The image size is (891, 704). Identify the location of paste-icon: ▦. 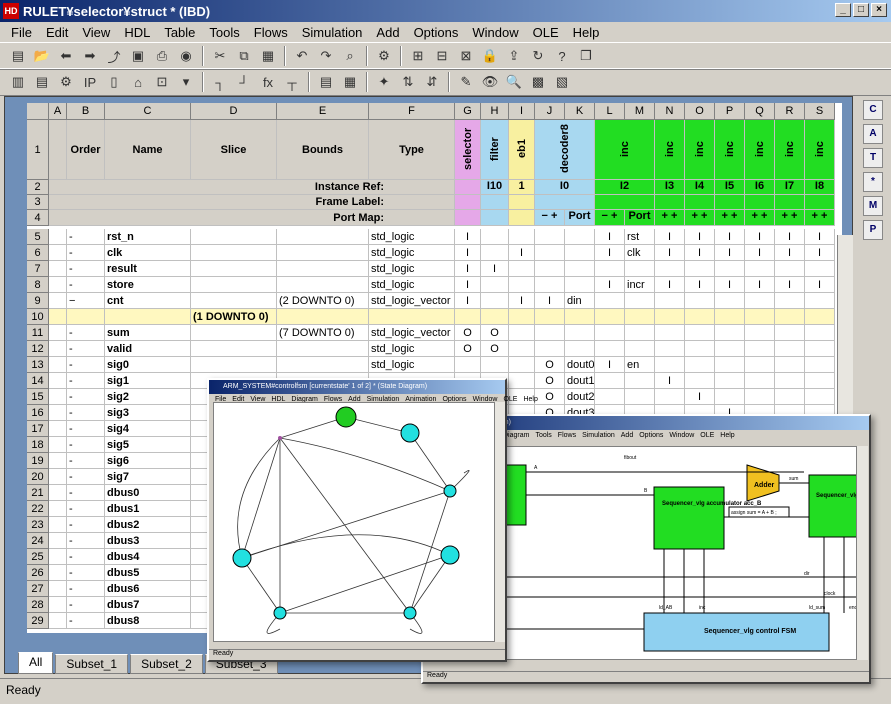
(268, 56).